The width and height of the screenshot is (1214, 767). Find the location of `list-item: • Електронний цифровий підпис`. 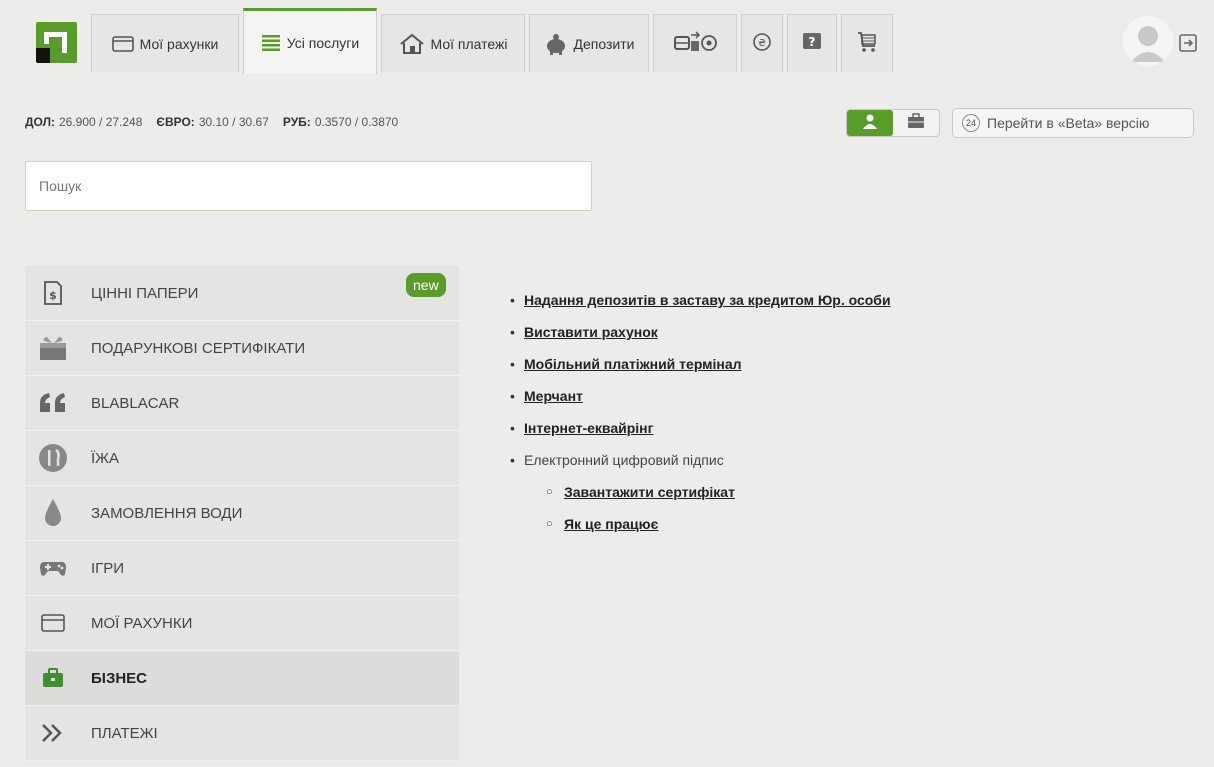

list-item: • Електронний цифровий підпис is located at coordinates (617, 460).